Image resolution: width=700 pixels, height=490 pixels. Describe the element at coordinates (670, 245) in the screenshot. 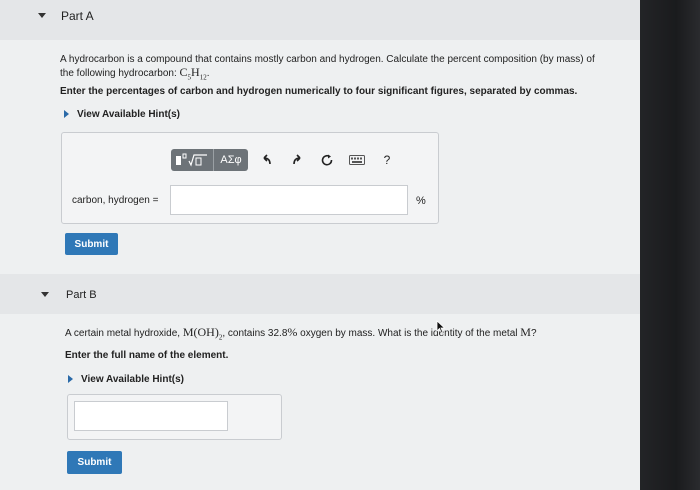

I see `monitor-bezel` at that location.